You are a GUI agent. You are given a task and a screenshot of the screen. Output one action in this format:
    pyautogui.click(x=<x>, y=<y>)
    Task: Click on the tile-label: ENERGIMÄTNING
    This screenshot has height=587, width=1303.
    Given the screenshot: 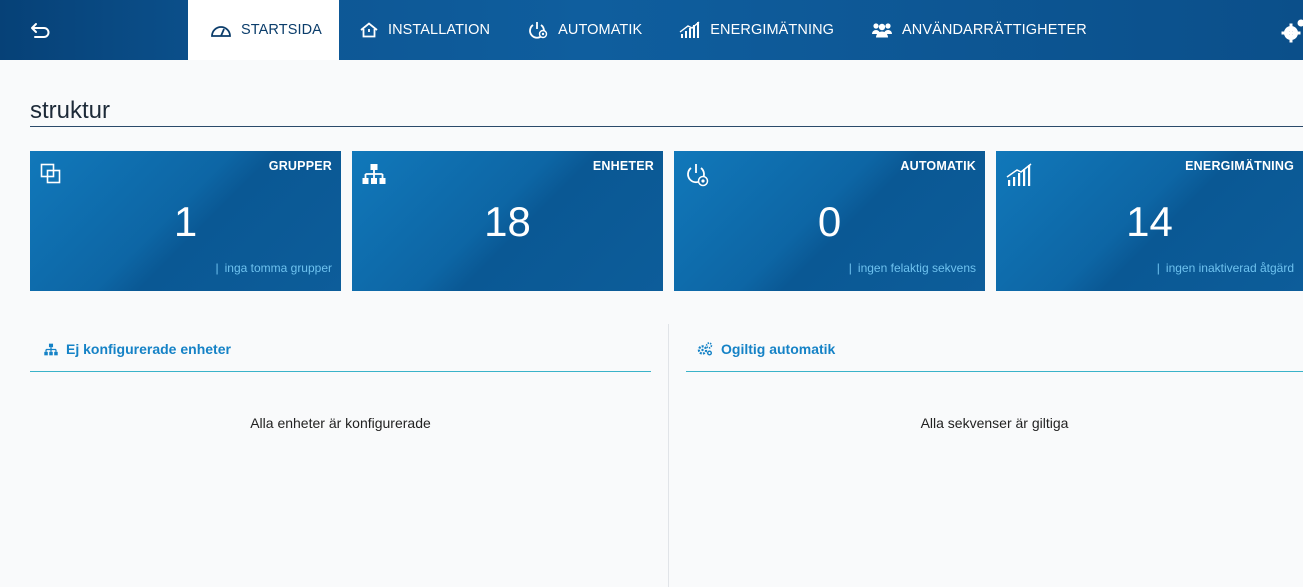 What is the action you would take?
    pyautogui.click(x=1239, y=166)
    